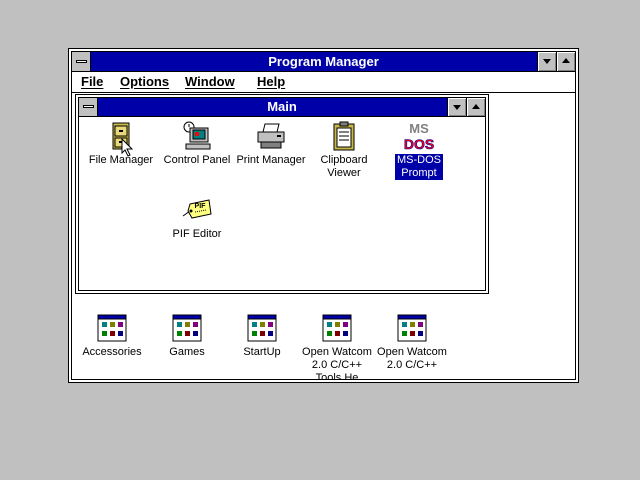  Describe the element at coordinates (323, 82) in the screenshot. I see `menu-bar: File Options Window Help` at that location.